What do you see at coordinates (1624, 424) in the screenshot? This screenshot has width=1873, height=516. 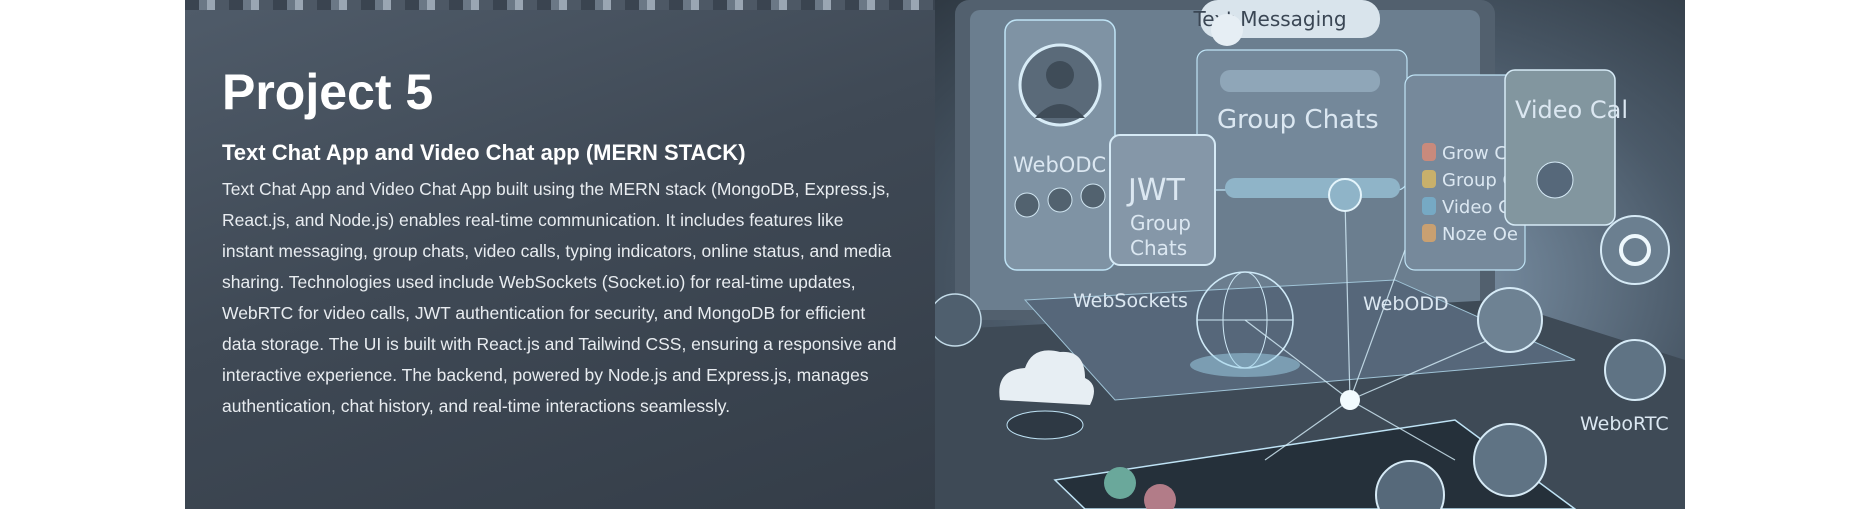 I see `webortc-label: WeboRTC` at bounding box center [1624, 424].